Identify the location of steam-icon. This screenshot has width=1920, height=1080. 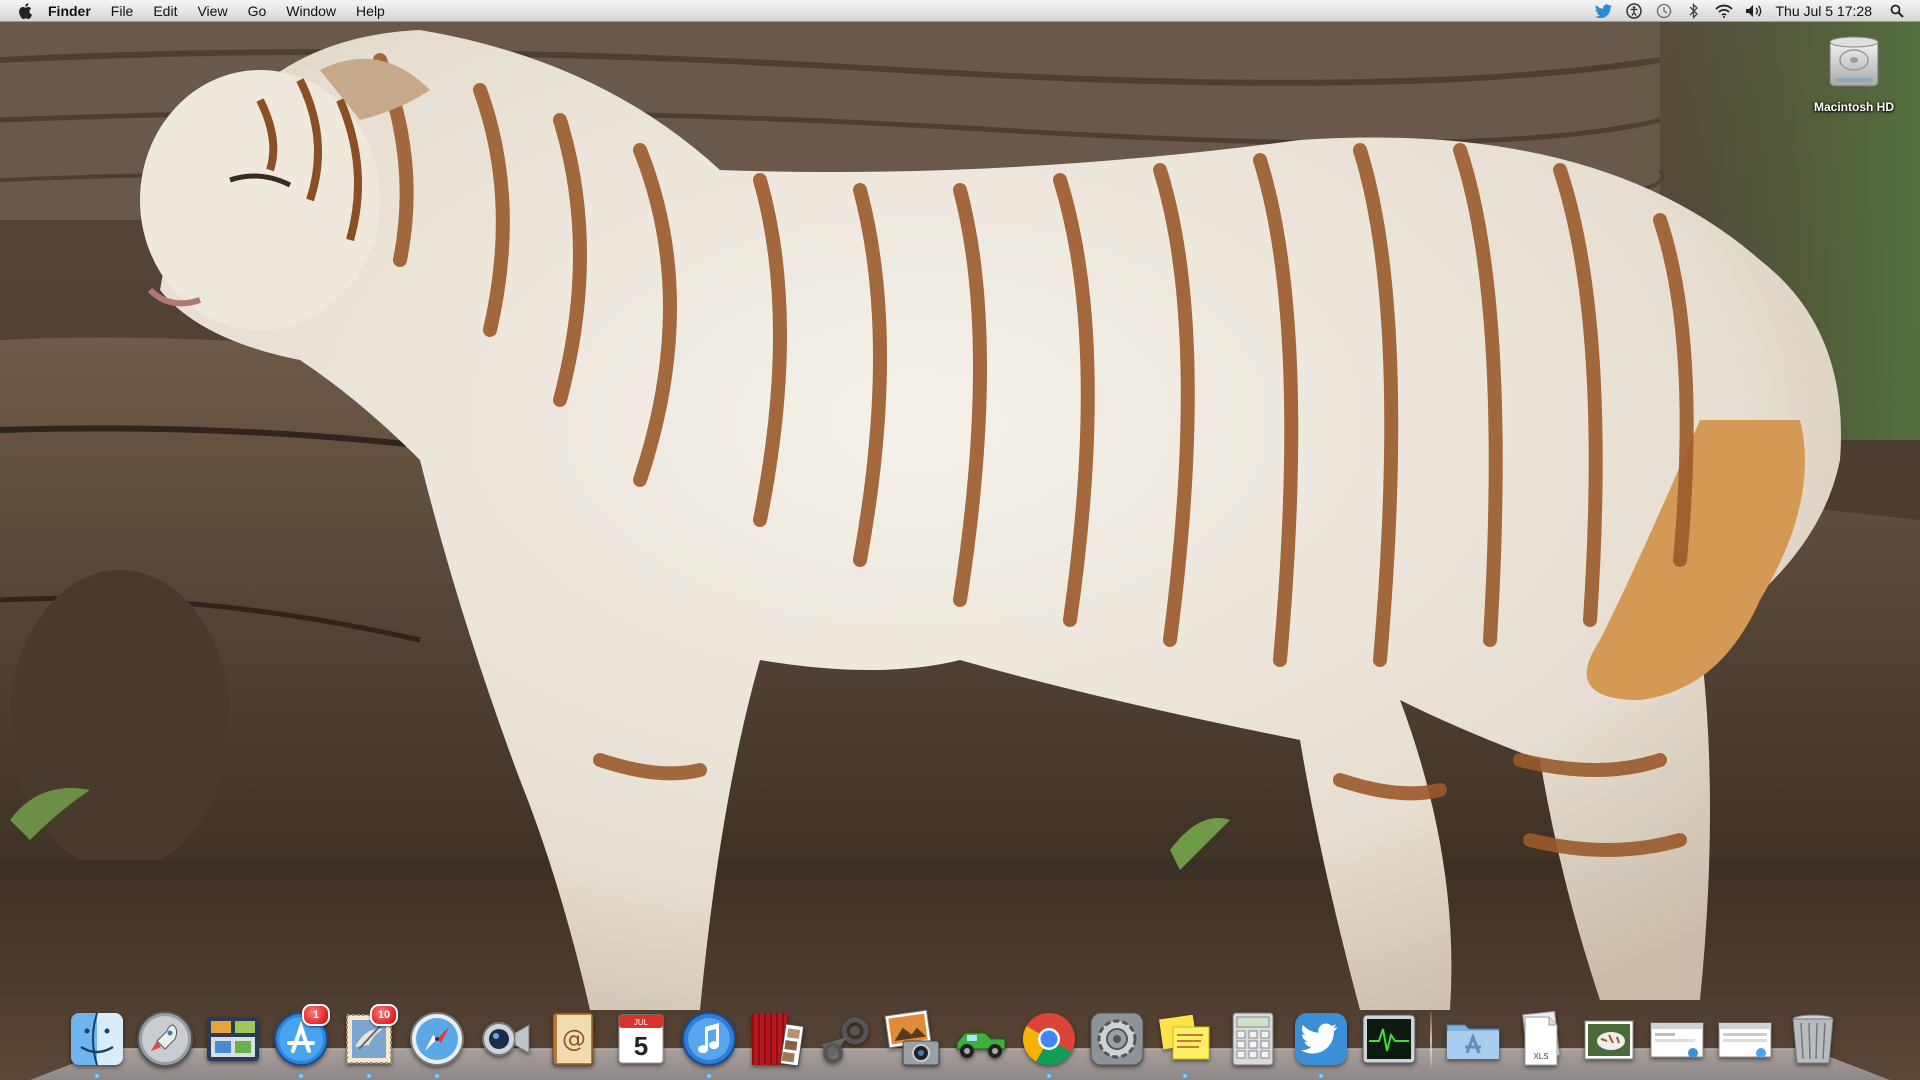
(845, 1040).